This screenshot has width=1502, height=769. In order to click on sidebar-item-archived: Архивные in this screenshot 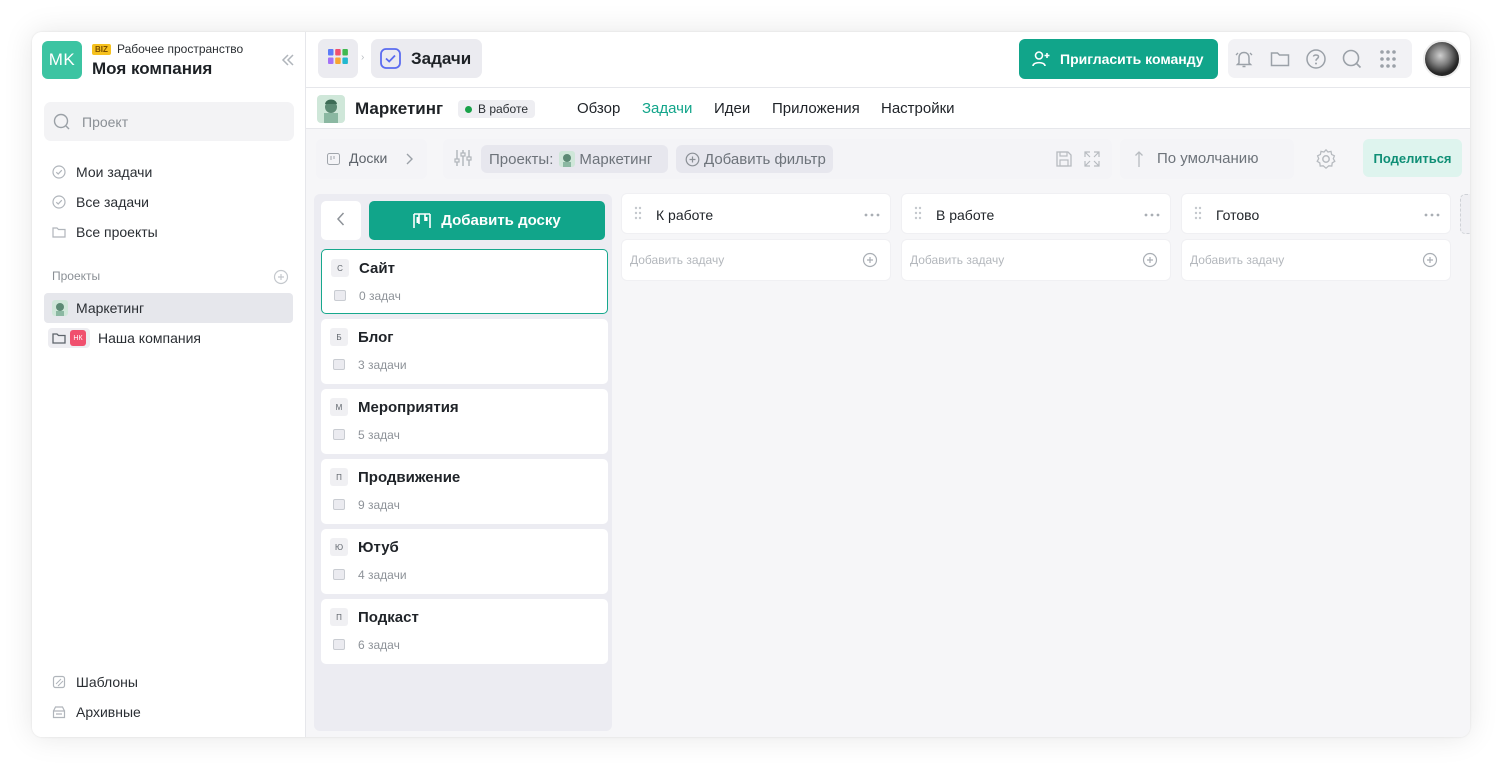, I will do `click(169, 712)`.